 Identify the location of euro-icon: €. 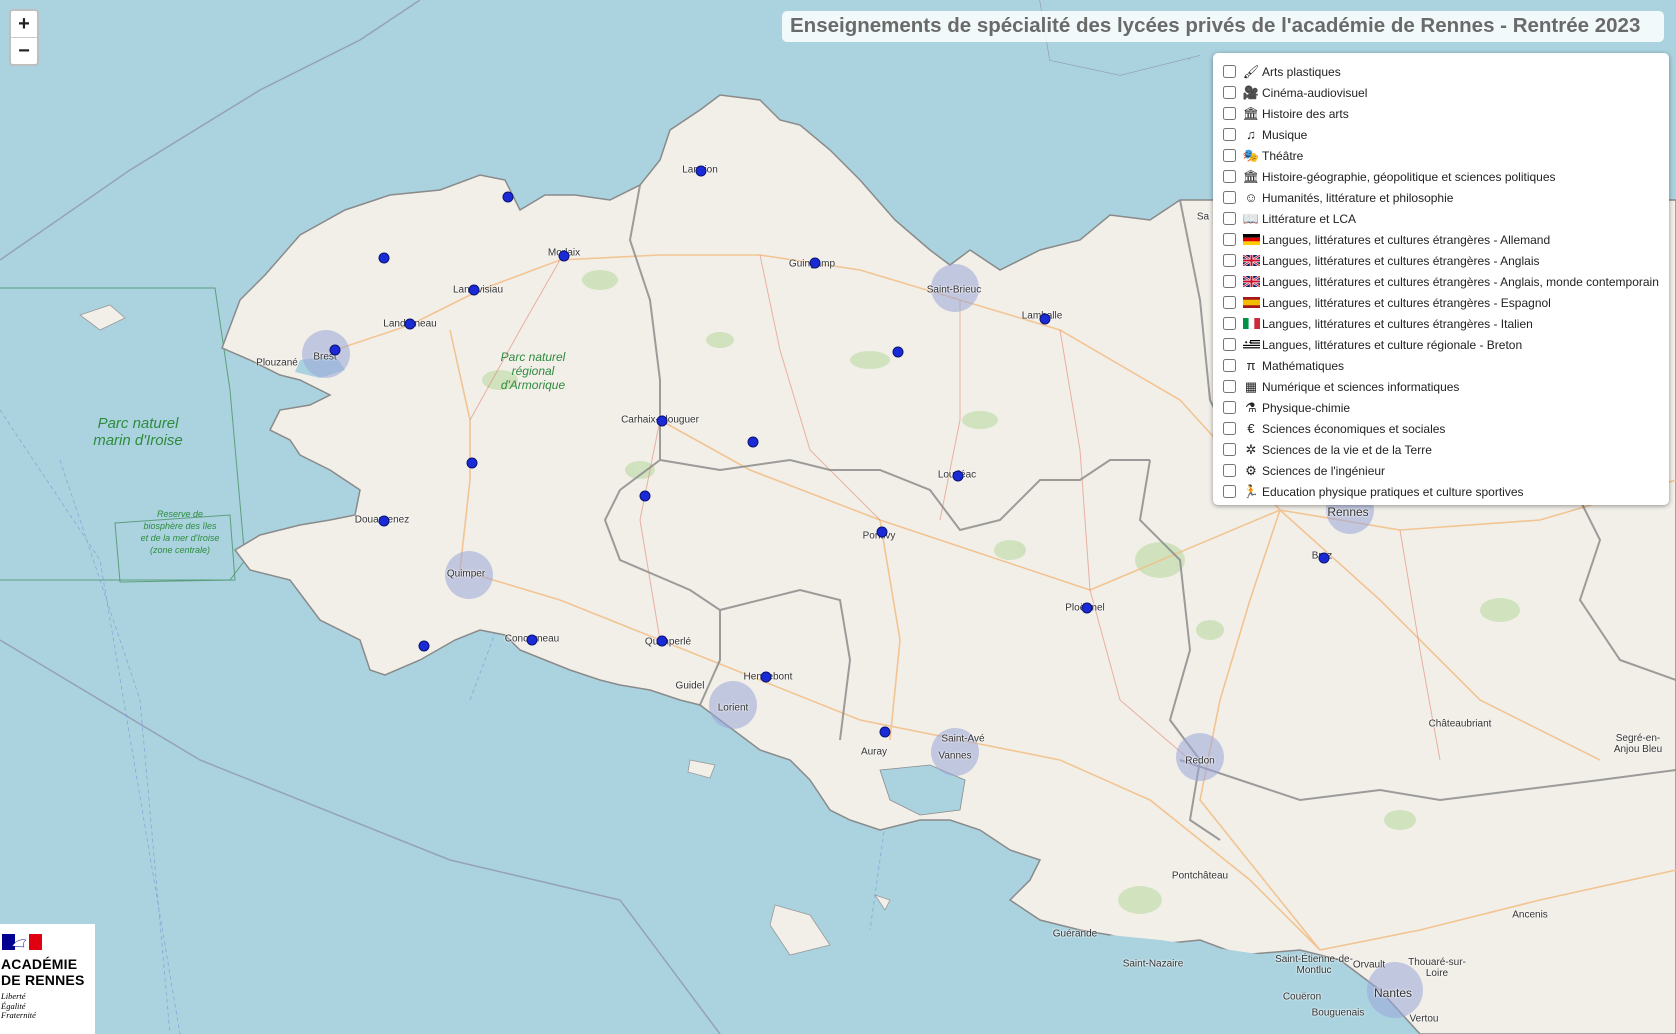
(1251, 428).